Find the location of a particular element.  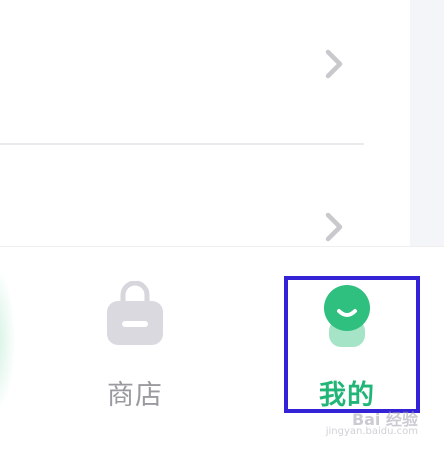

shopping-bag-icon is located at coordinates (135, 313).